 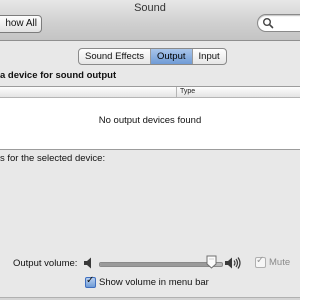 What do you see at coordinates (150, 20) in the screenshot?
I see `title-bar: Sound how All` at bounding box center [150, 20].